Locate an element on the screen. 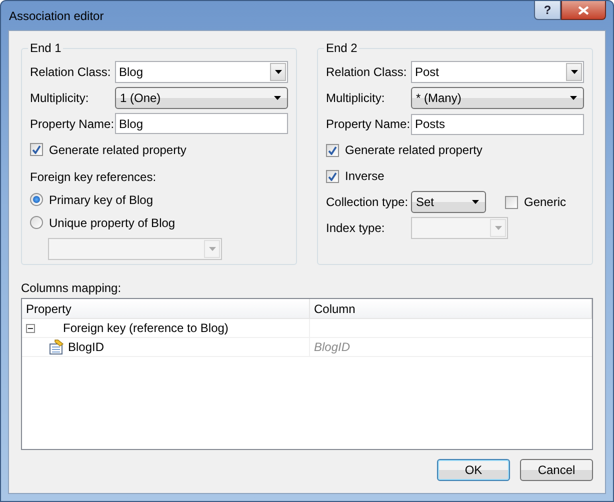 The image size is (614, 502). column-header: Column is located at coordinates (451, 308).